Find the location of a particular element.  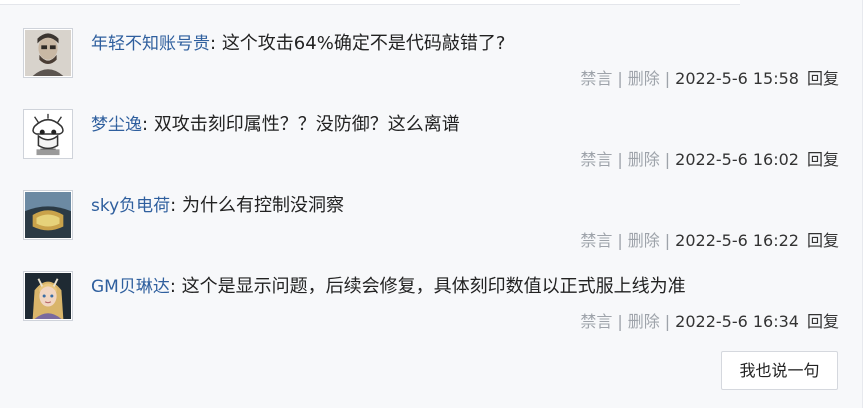

comment-line: GM贝琳达: 这个是显示问题，后续会修复，具体刻印数值以正式服上线为准 is located at coordinates (388, 287).